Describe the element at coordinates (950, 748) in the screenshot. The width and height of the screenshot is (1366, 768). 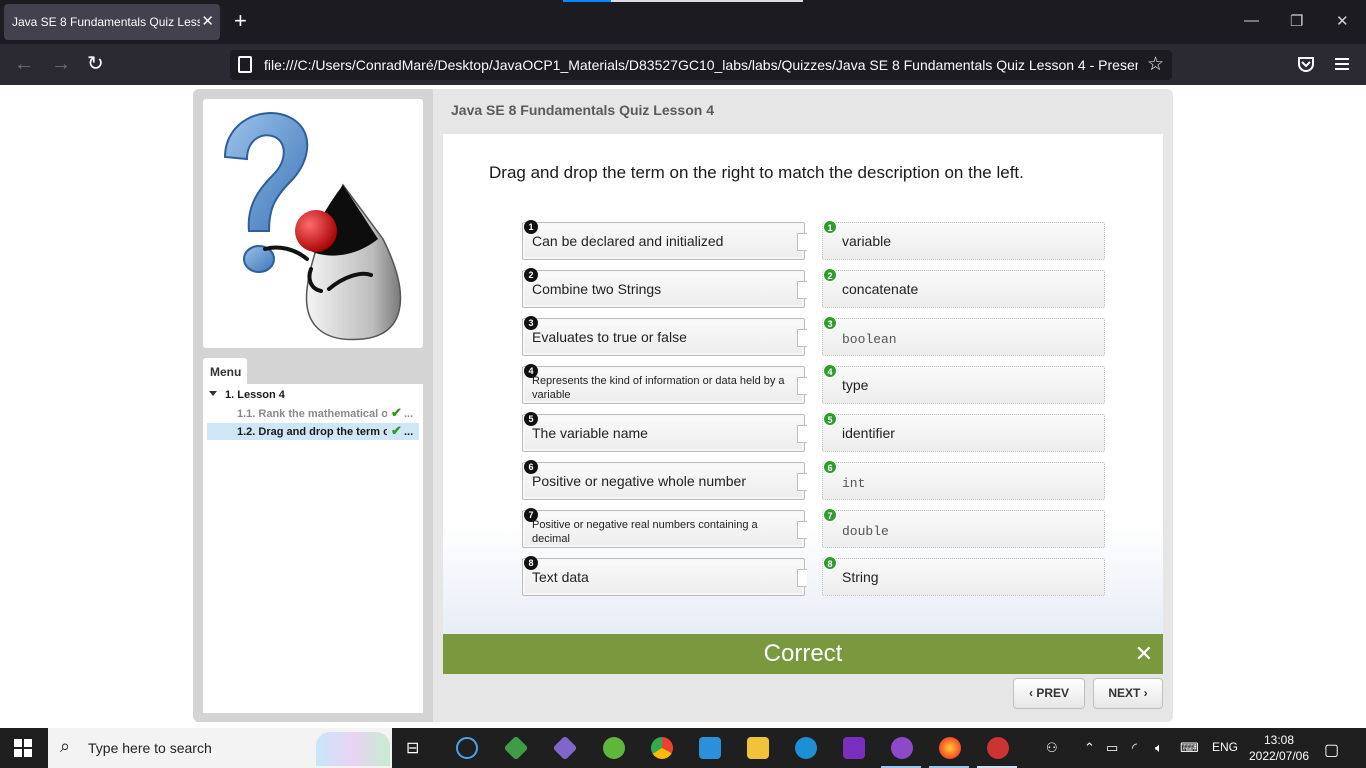
I see `firefox-icon` at that location.